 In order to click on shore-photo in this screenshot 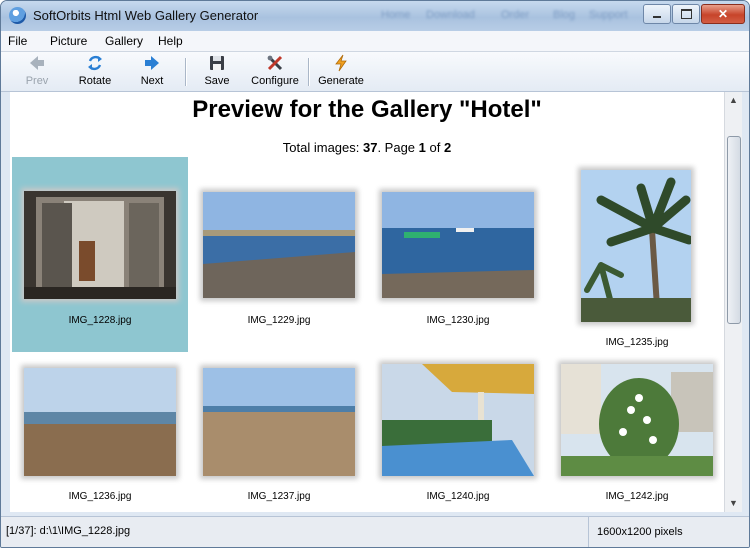, I will do `click(100, 422)`.